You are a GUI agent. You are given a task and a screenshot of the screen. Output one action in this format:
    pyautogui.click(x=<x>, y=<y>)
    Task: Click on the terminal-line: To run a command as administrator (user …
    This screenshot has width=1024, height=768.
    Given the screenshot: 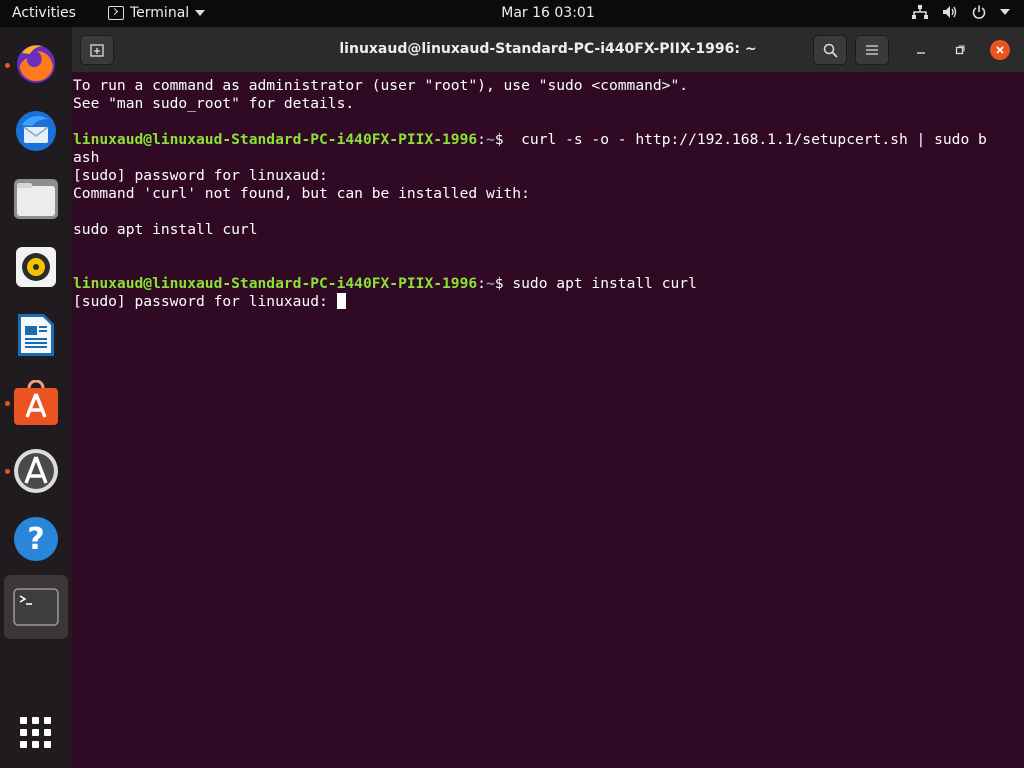 What is the action you would take?
    pyautogui.click(x=381, y=85)
    